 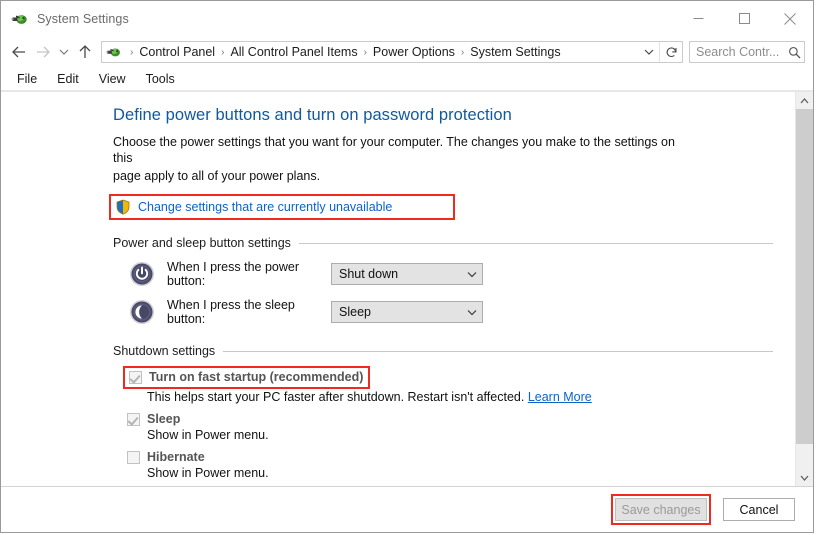 I want to click on scroll-up-icon, so click(x=804, y=100).